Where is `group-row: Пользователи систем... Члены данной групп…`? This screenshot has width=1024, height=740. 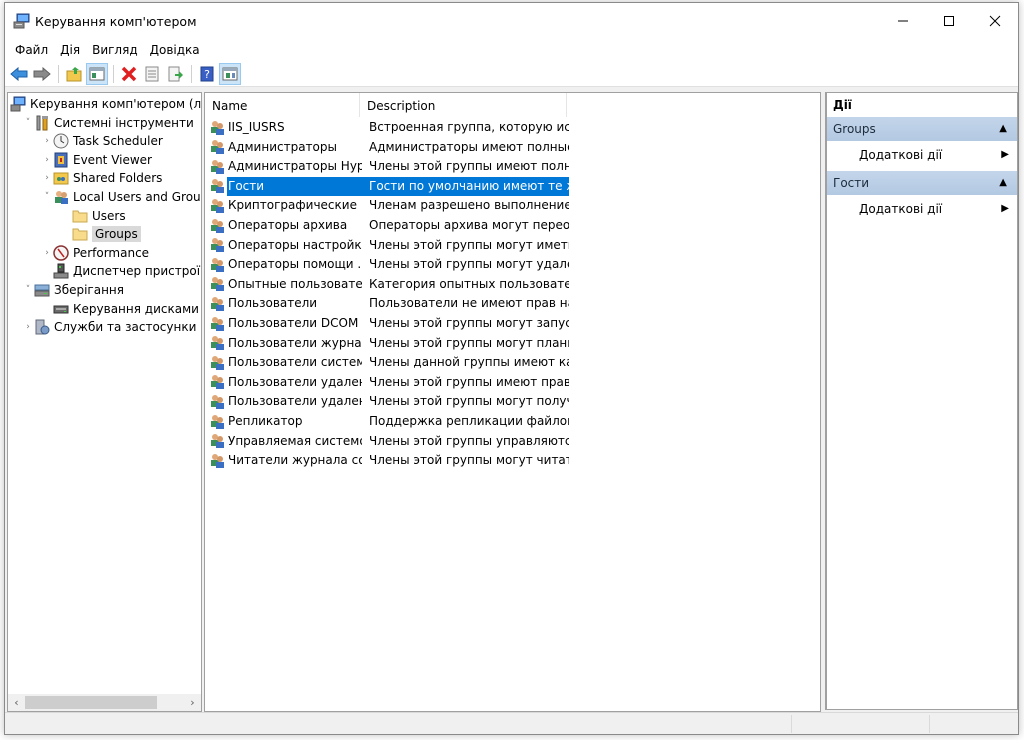
group-row: Пользователи систем... Члены данной групп… is located at coordinates (389, 362).